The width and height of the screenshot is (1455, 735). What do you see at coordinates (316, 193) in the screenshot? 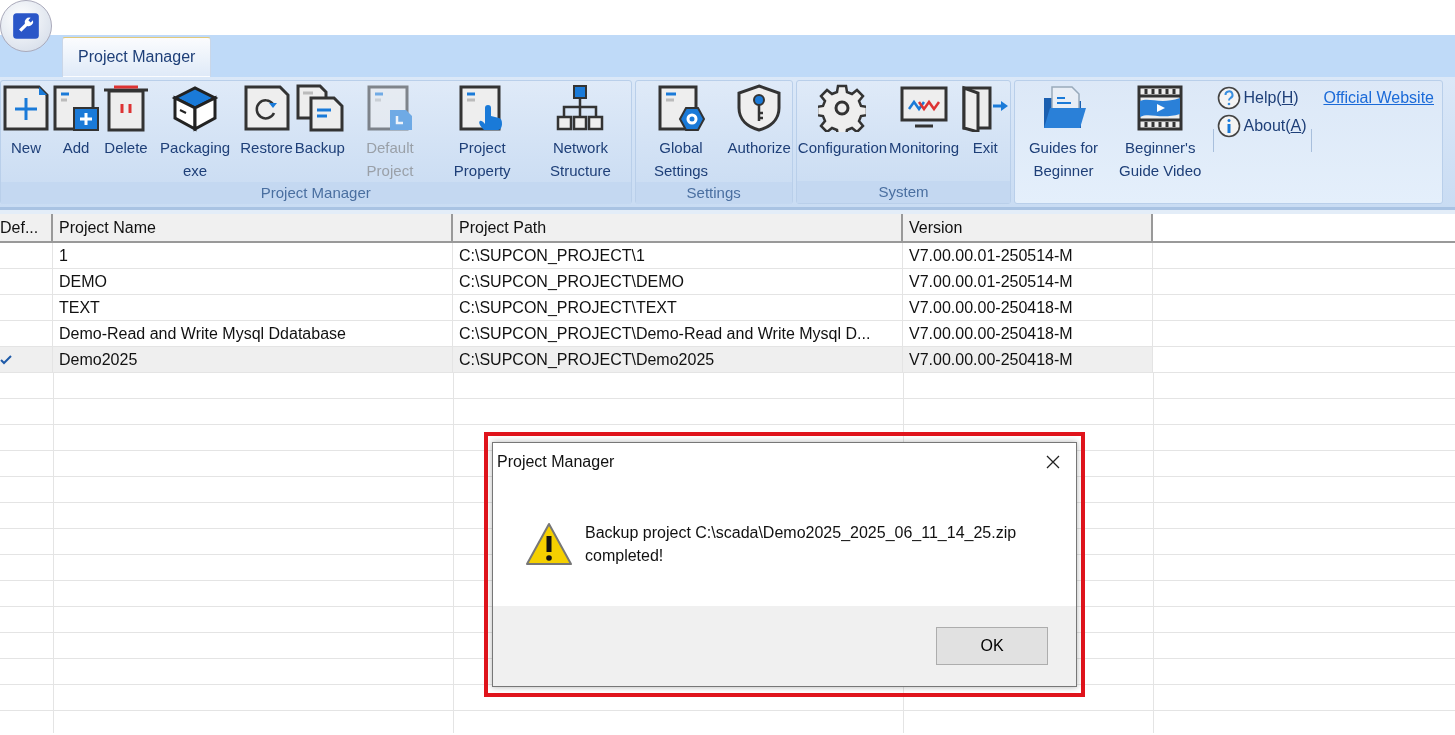
I see `group-label: Project Manager` at bounding box center [316, 193].